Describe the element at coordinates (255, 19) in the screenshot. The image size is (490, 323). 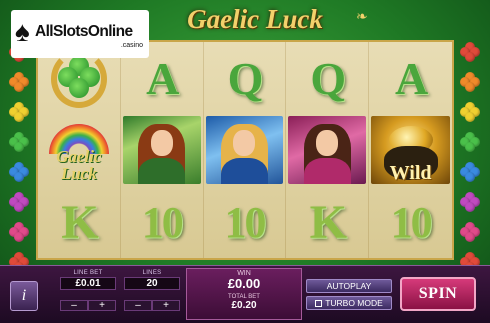
I see `game-title: Gaelic Luck` at that location.